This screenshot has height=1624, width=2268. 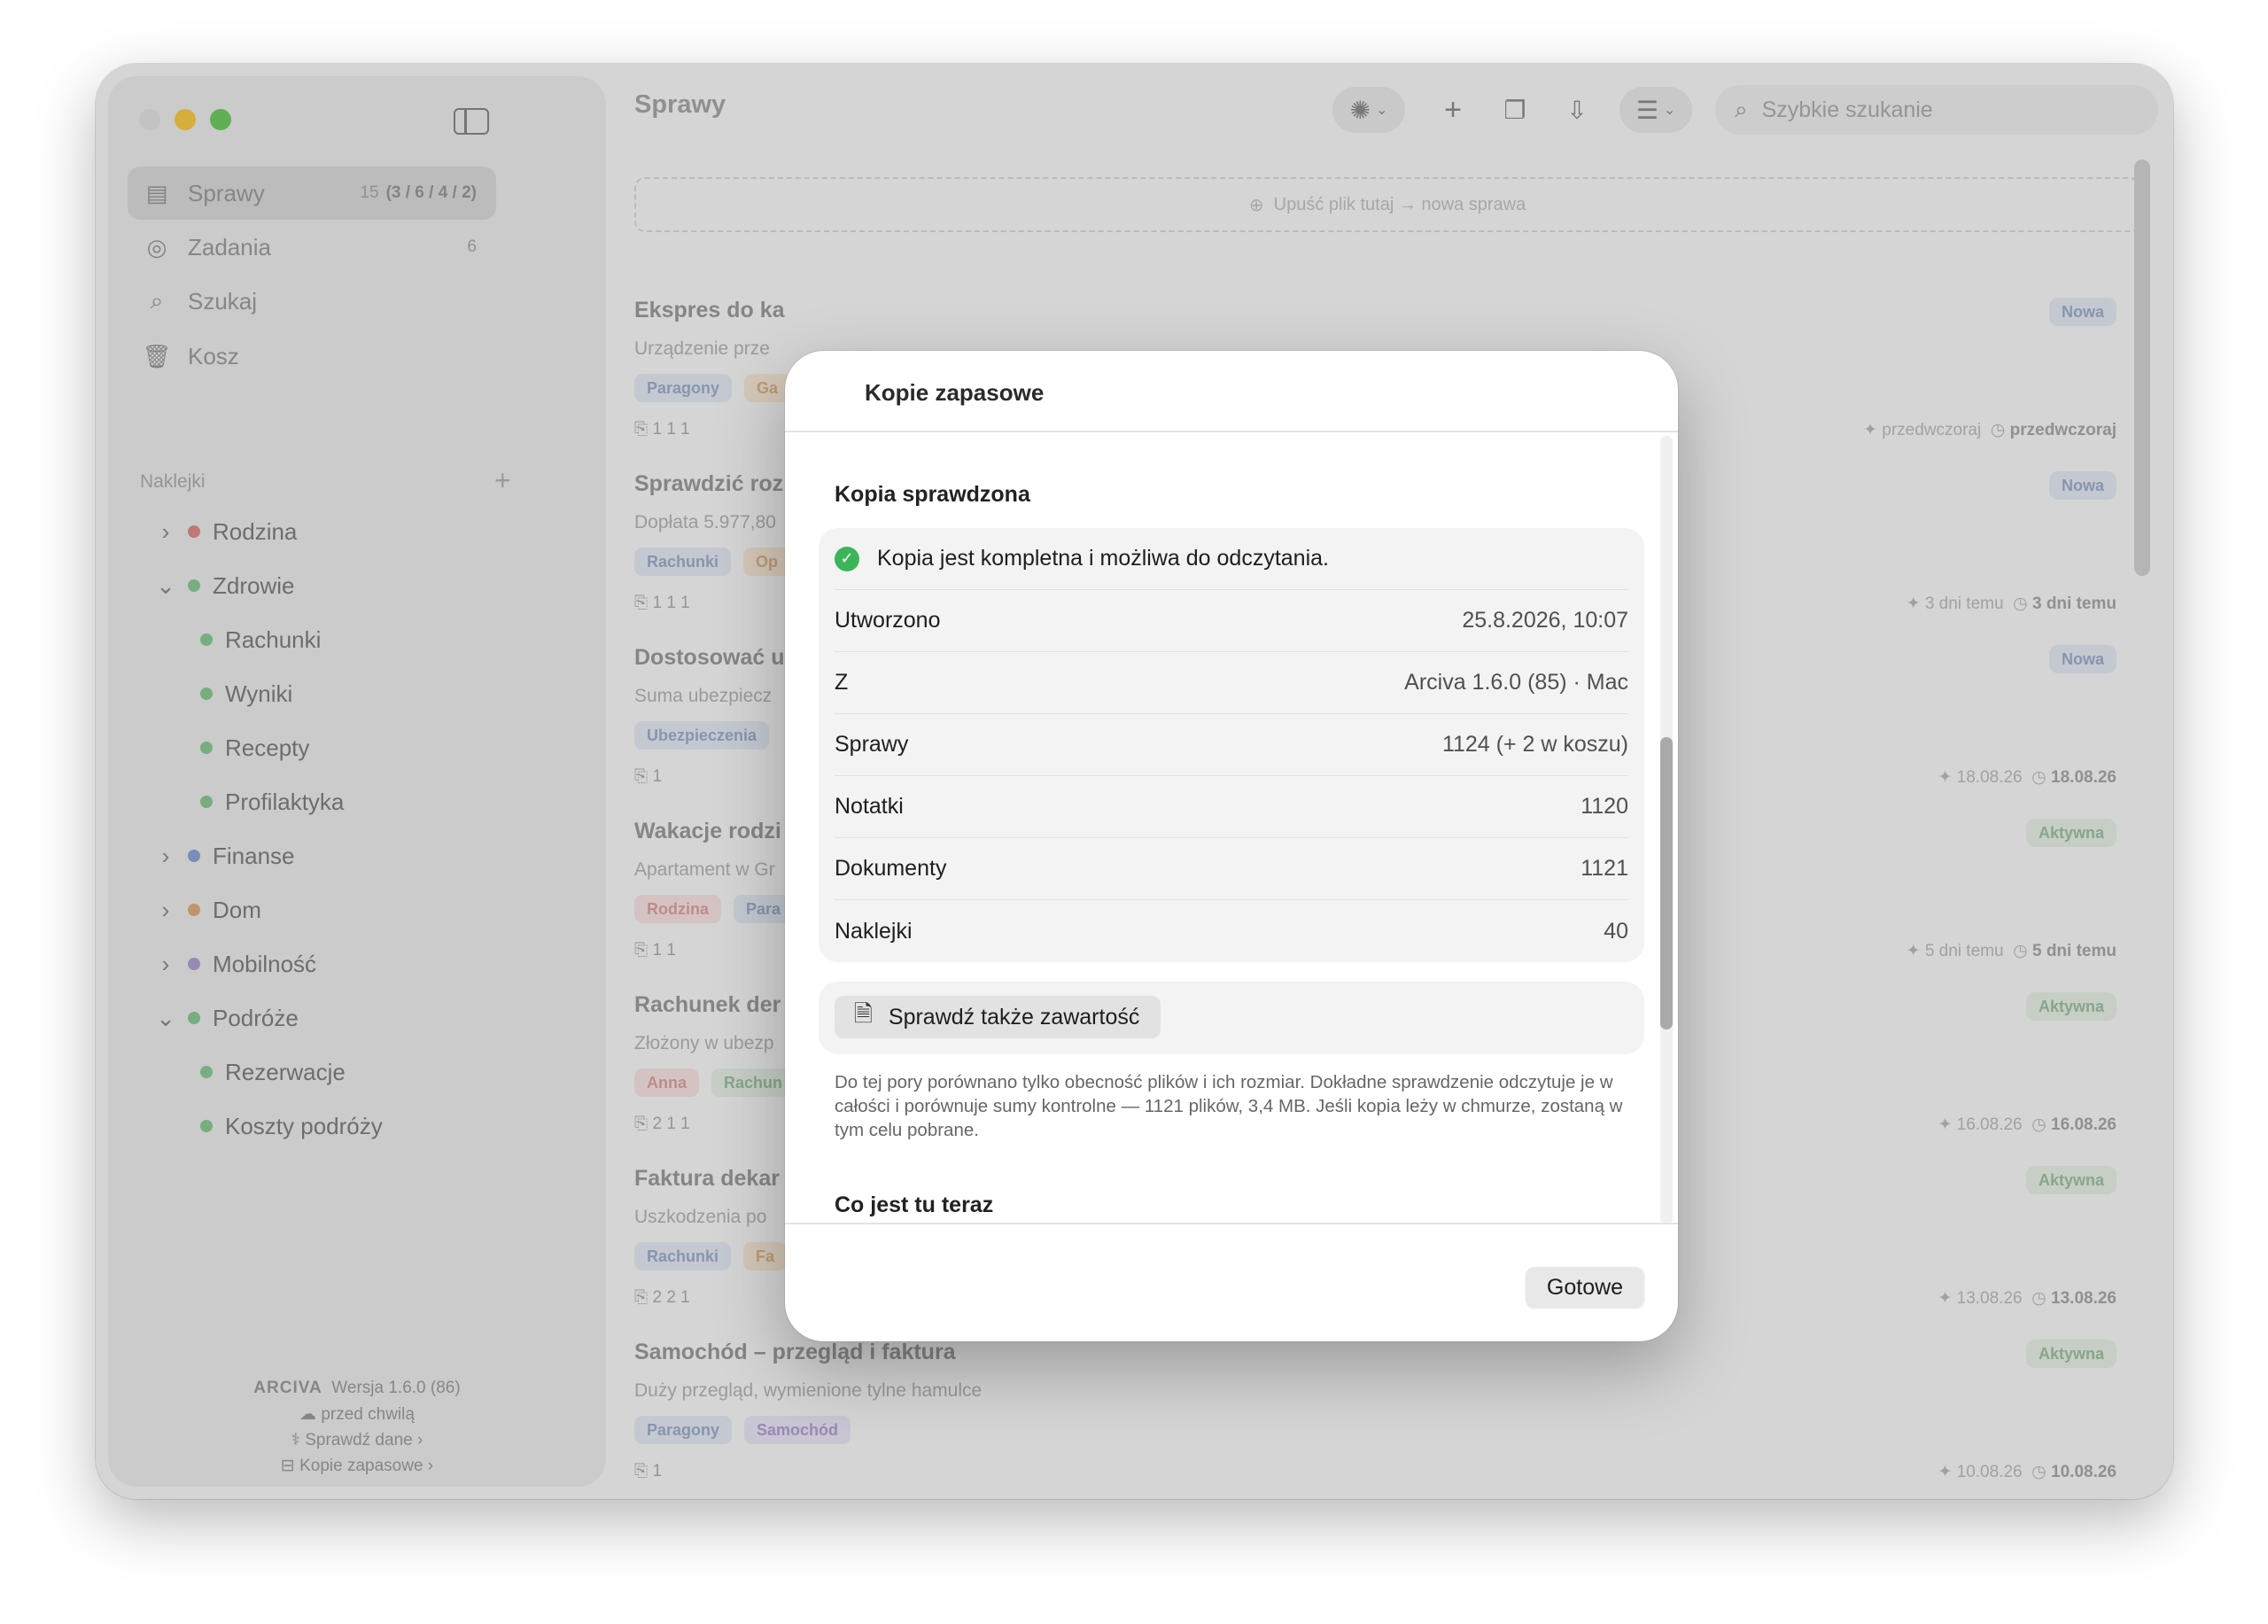 I want to click on info-key: Dokumenty, so click(x=891, y=869).